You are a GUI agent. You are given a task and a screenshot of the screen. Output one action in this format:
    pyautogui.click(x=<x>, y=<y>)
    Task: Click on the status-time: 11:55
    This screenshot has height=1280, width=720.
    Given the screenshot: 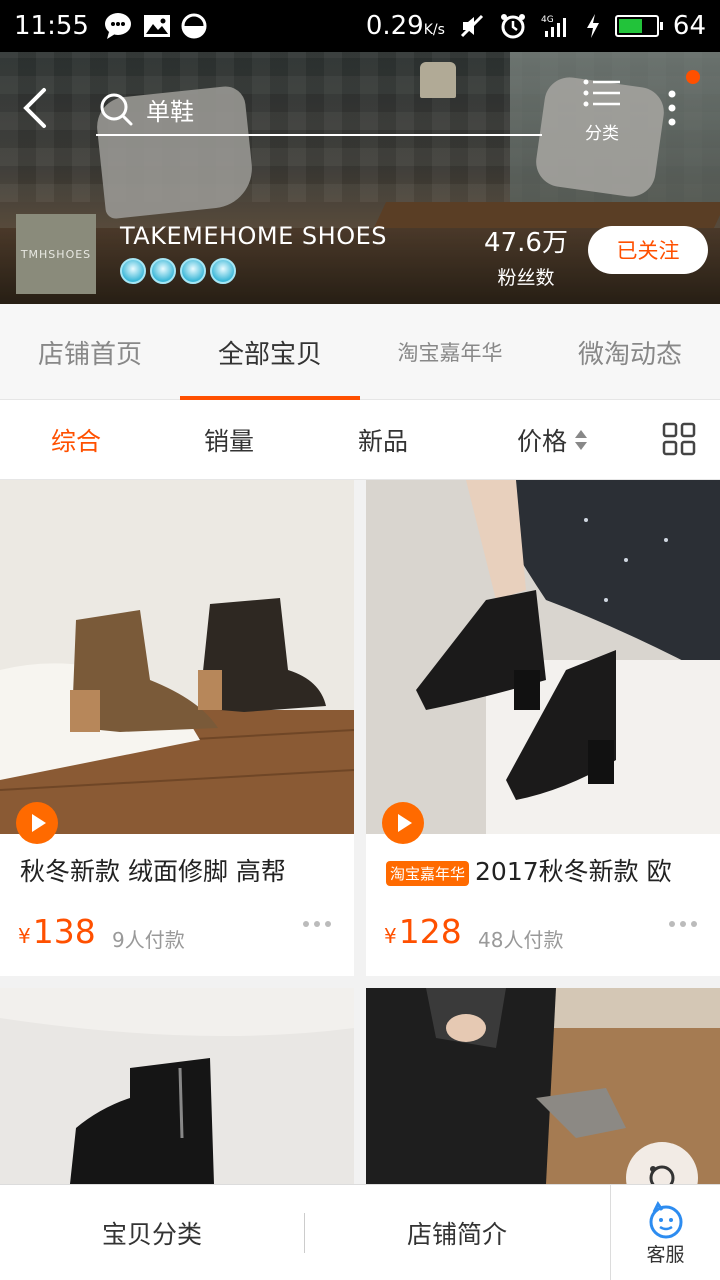 What is the action you would take?
    pyautogui.click(x=51, y=26)
    